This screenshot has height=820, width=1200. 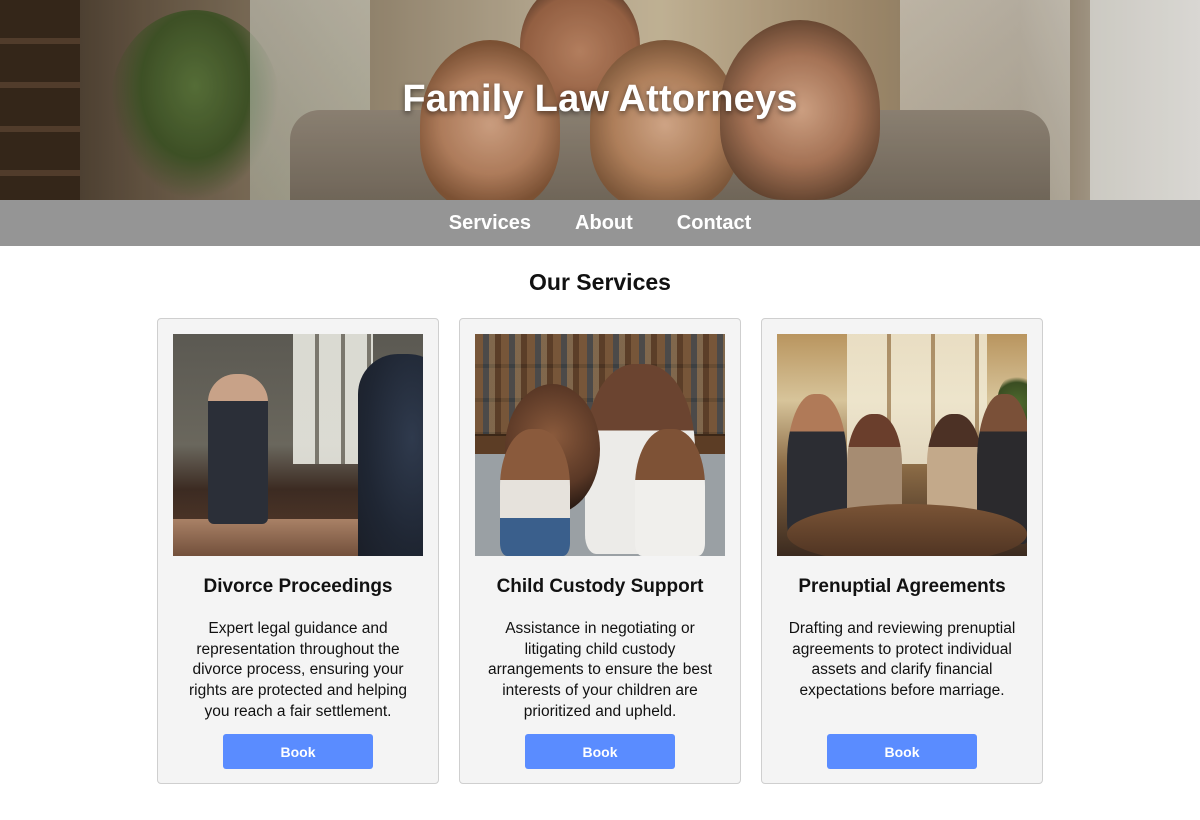 What do you see at coordinates (600, 586) in the screenshot?
I see `service-card-title: Child Custody Support` at bounding box center [600, 586].